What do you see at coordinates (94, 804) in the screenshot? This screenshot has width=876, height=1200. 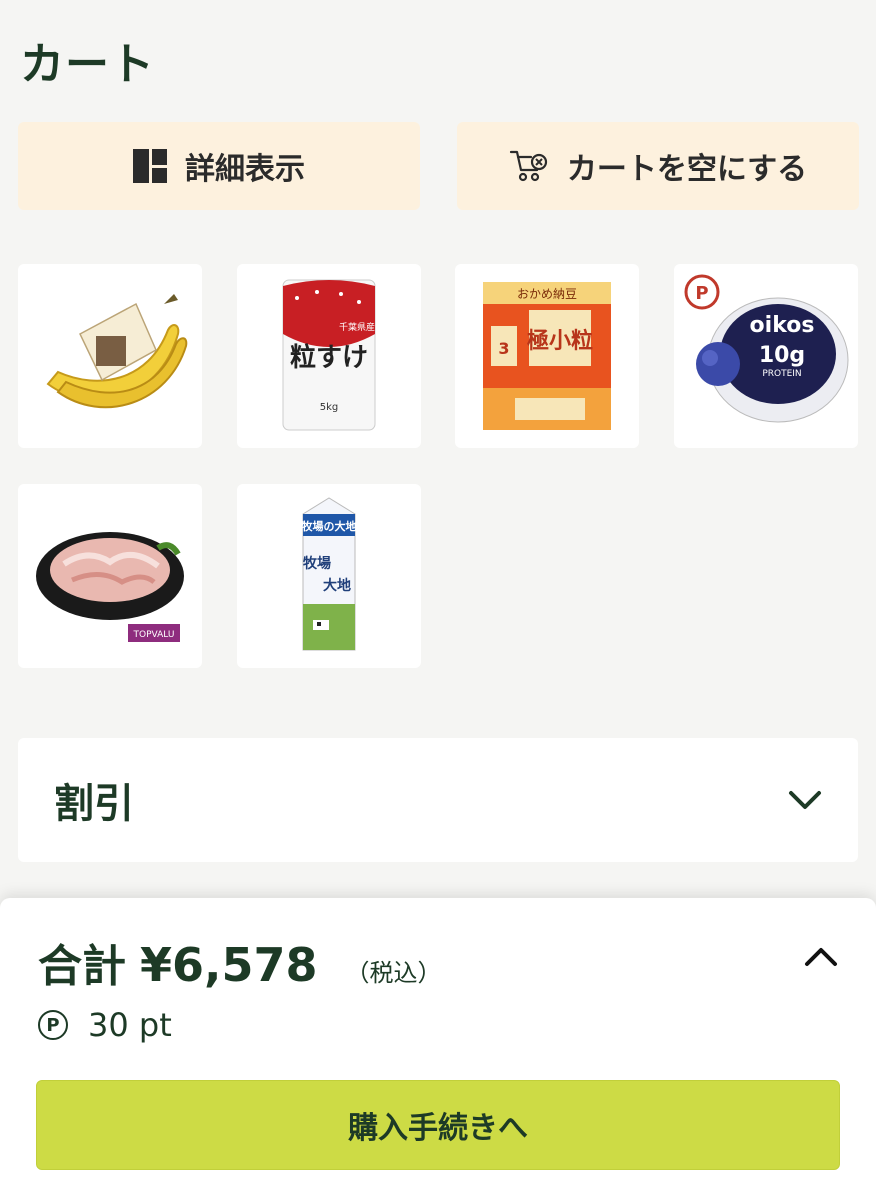 I see `discount-label: 割引` at bounding box center [94, 804].